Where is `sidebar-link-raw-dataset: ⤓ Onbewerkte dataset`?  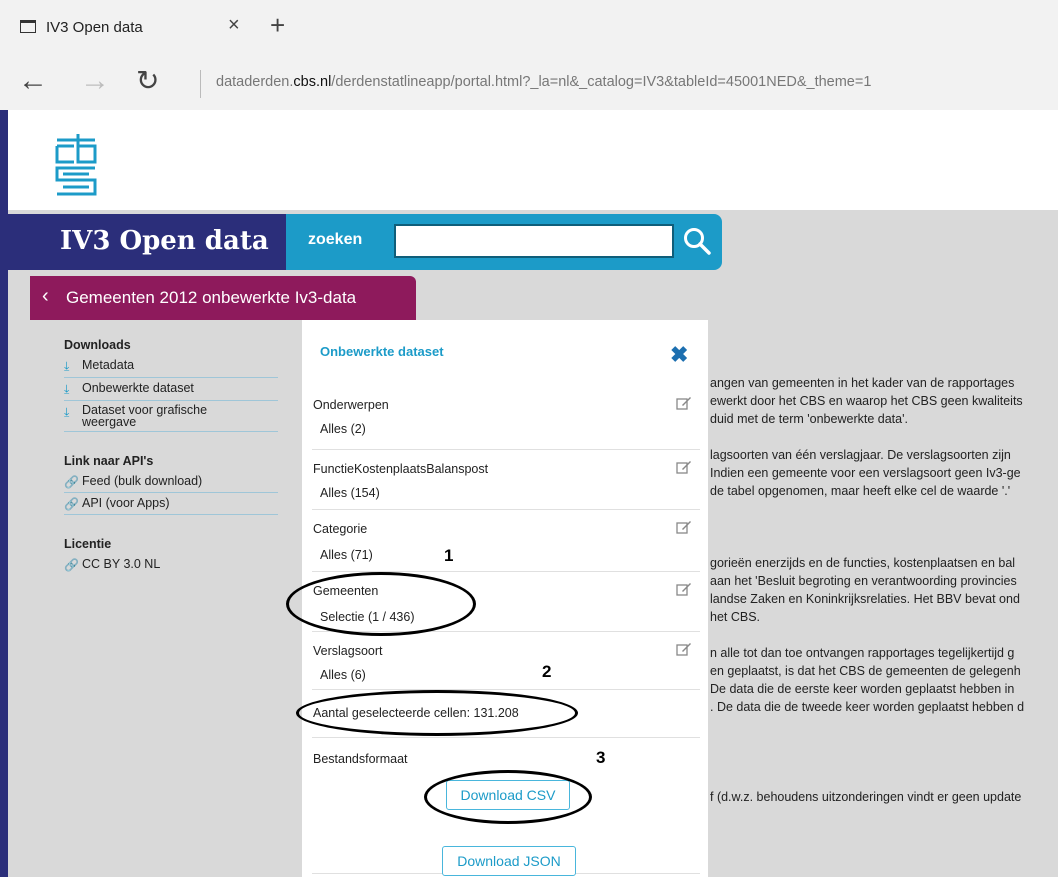 sidebar-link-raw-dataset: ⤓ Onbewerkte dataset is located at coordinates (171, 389).